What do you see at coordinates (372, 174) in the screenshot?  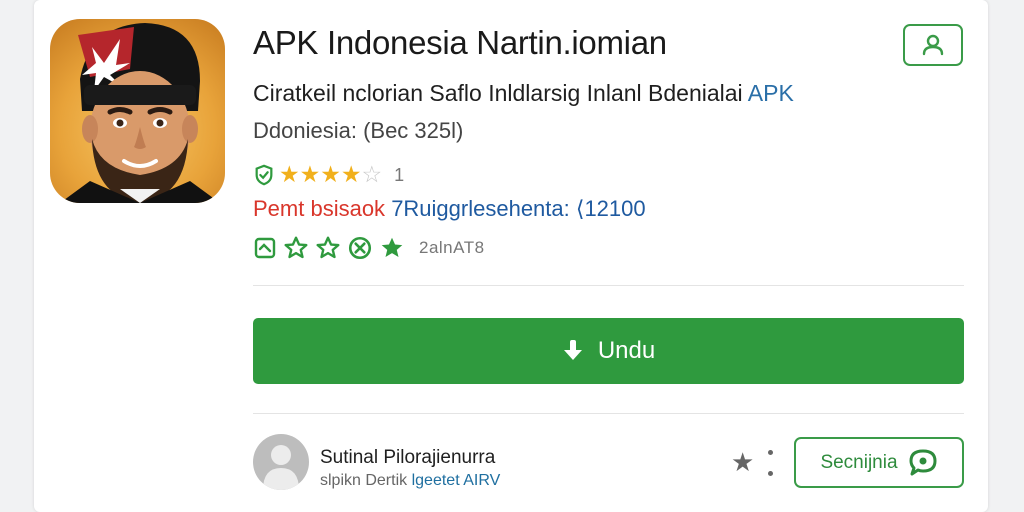 I see `star-empty-icon: ☆` at bounding box center [372, 174].